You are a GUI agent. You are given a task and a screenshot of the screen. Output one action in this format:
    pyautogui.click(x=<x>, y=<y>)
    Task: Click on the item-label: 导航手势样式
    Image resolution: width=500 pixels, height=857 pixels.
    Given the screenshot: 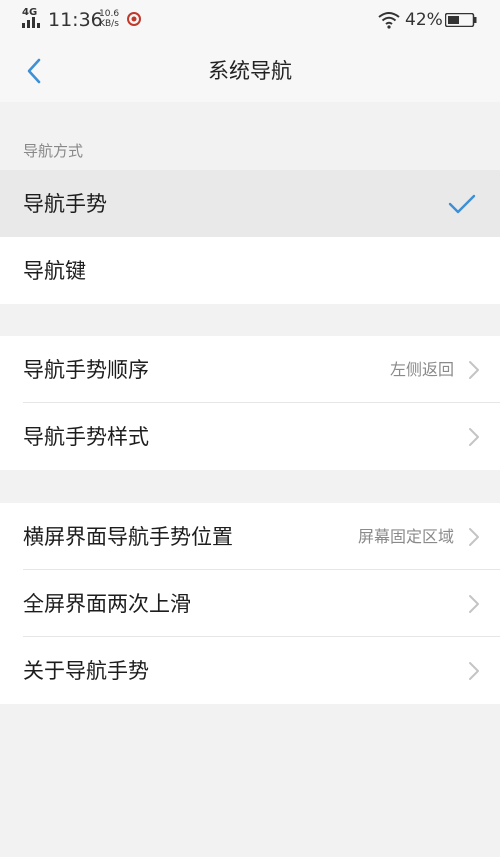 What is the action you would take?
    pyautogui.click(x=86, y=436)
    